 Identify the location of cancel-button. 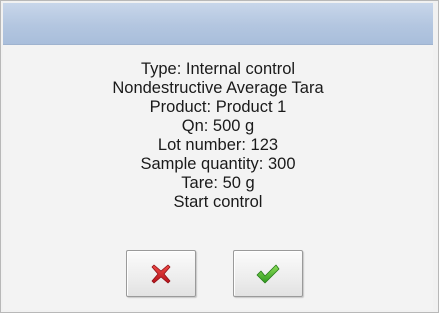
(161, 273).